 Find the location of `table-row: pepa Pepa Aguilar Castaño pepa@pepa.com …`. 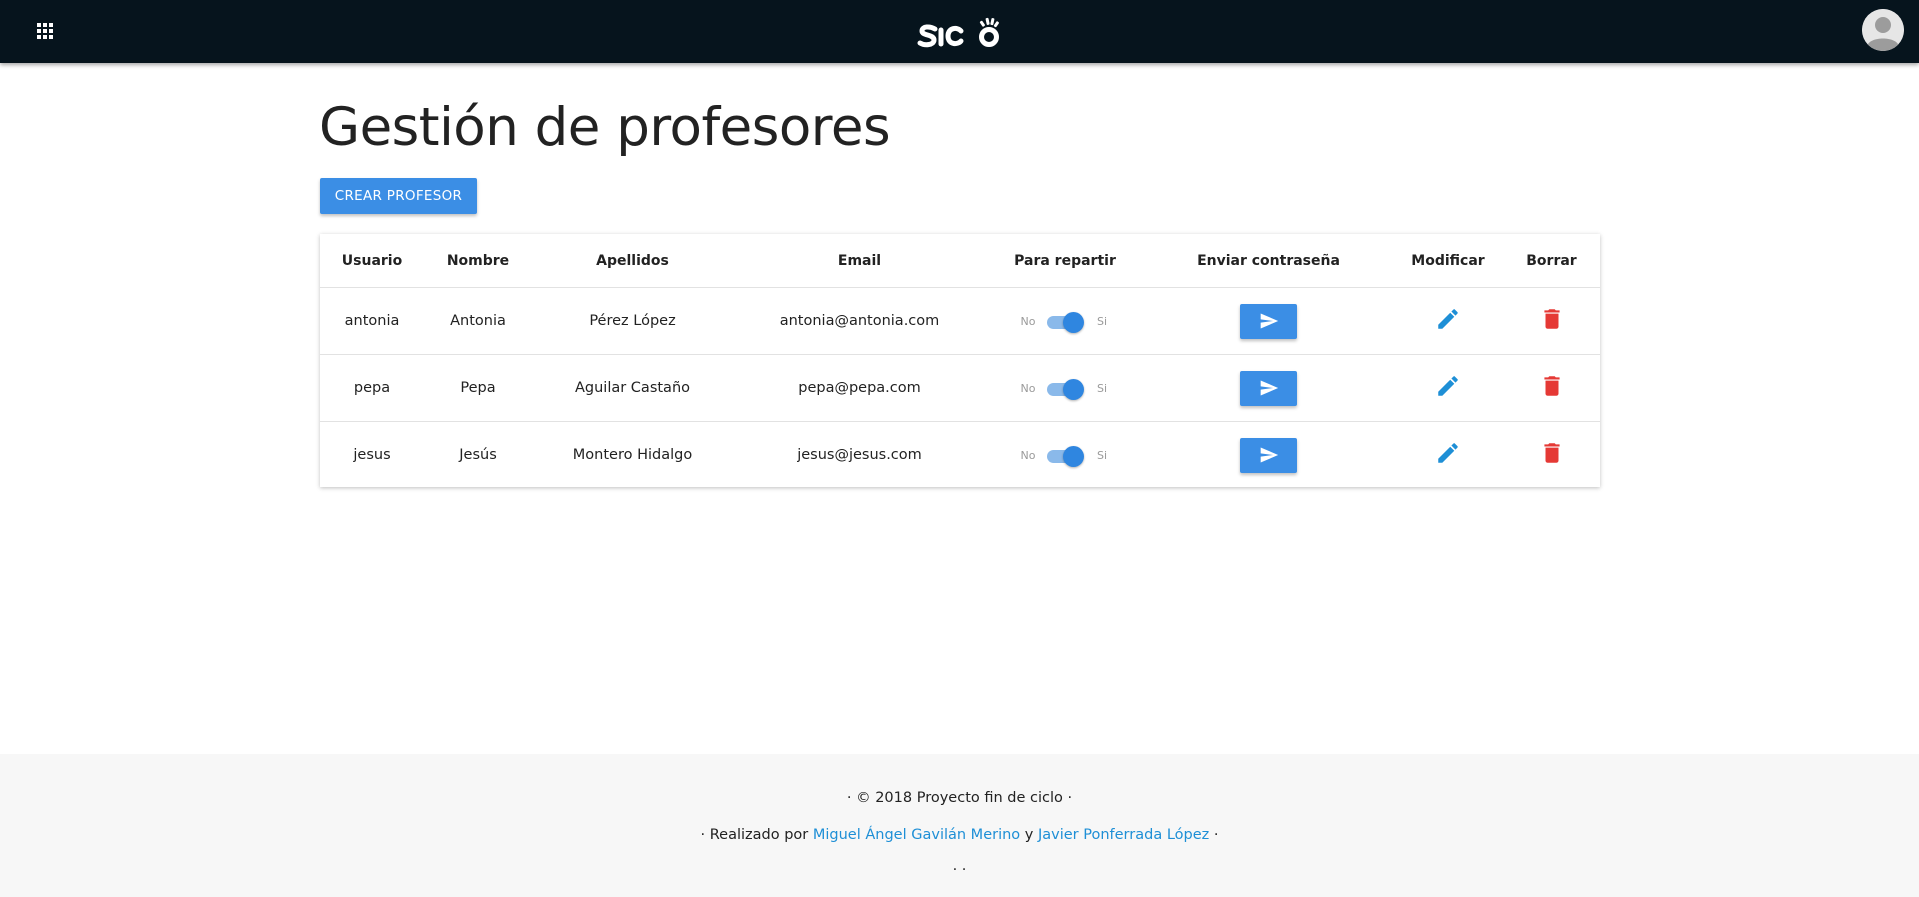

table-row: pepa Pepa Aguilar Castaño pepa@pepa.com … is located at coordinates (960, 388).